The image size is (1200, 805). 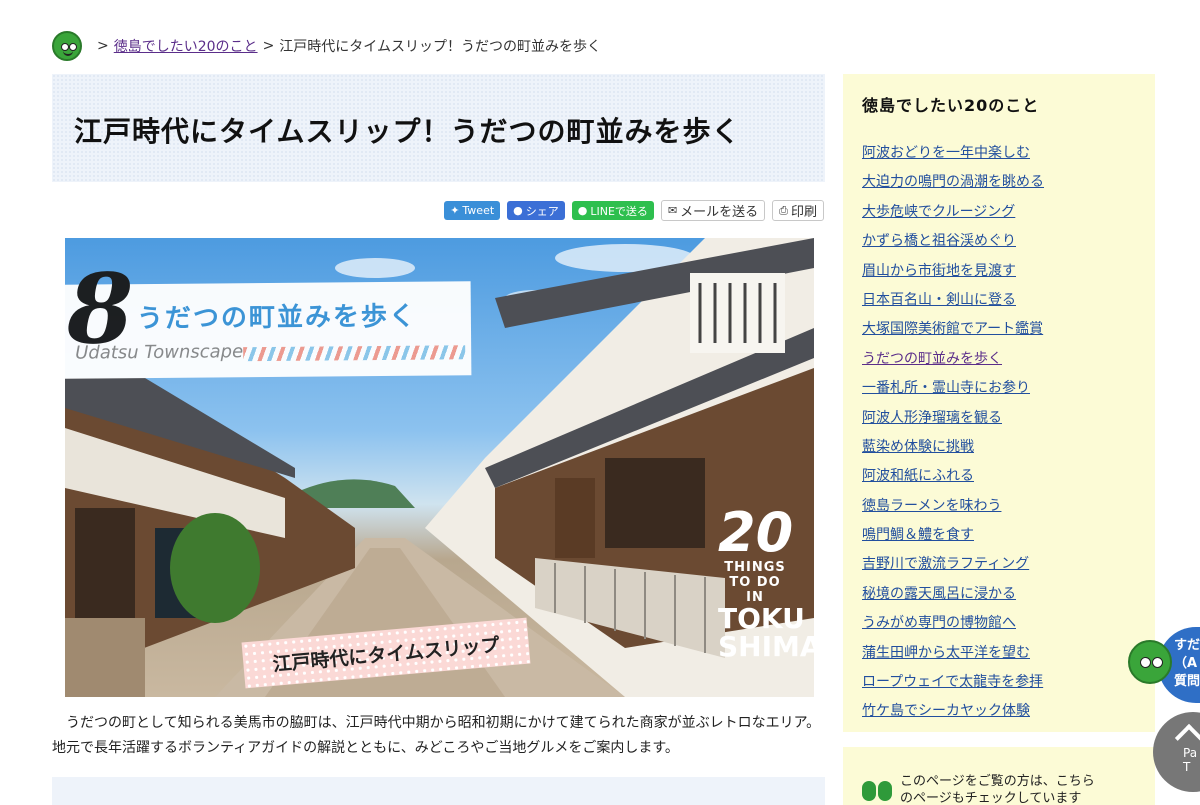 I want to click on sidebar-item: 阿波人形浄瑠璃を観る, so click(x=999, y=421).